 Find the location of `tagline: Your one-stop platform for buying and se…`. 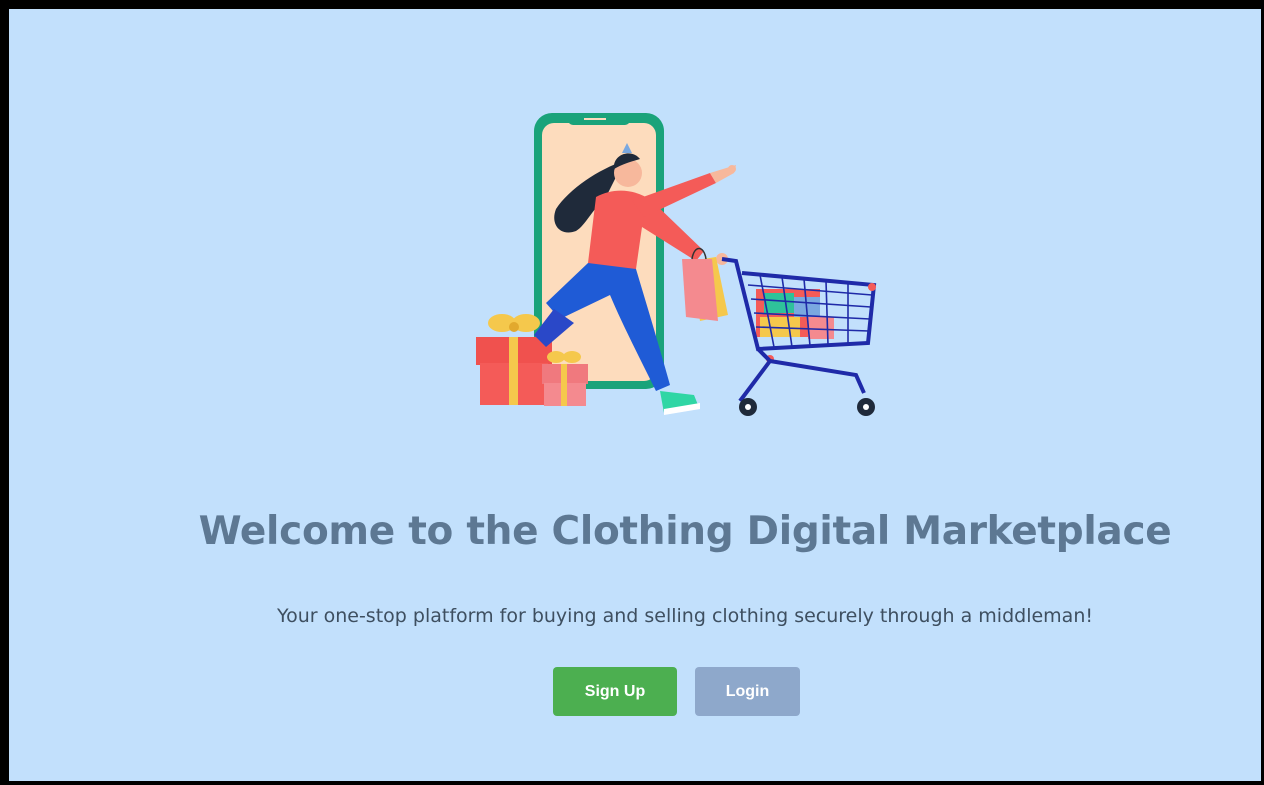

tagline: Your one-stop platform for buying and se… is located at coordinates (685, 616).